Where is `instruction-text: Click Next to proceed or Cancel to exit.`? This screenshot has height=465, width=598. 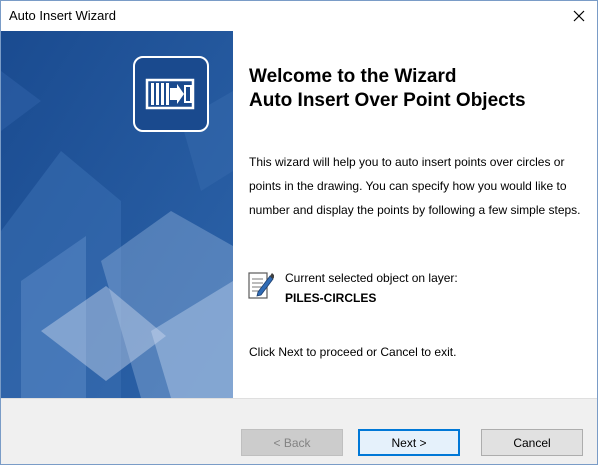 instruction-text: Click Next to proceed or Cancel to exit. is located at coordinates (353, 352).